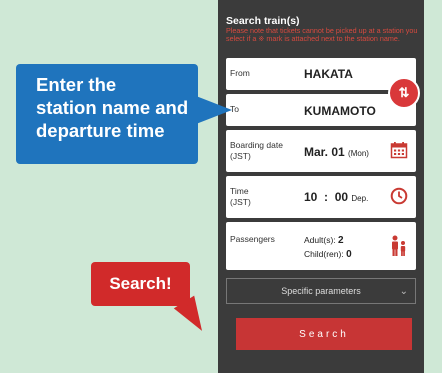 Image resolution: width=442 pixels, height=373 pixels. I want to click on chevron-down-icon: ⌄, so click(403, 291).